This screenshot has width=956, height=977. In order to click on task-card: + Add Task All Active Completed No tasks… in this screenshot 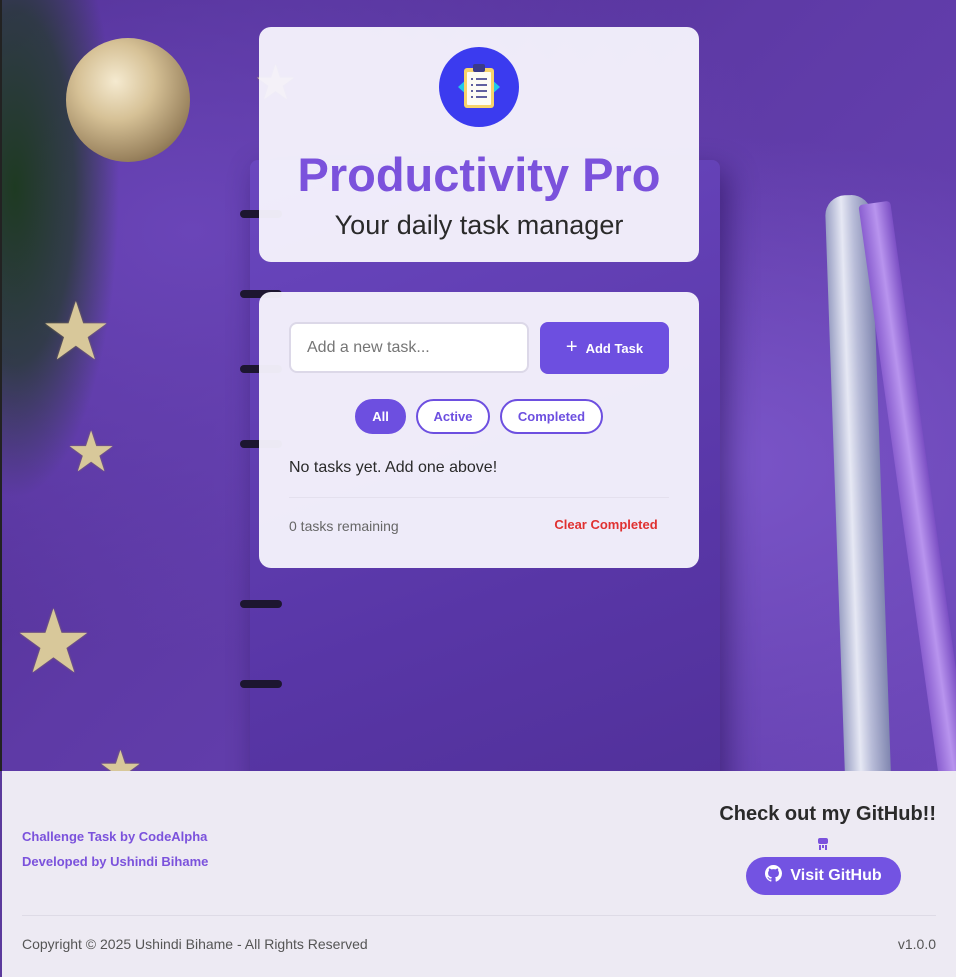, I will do `click(479, 430)`.